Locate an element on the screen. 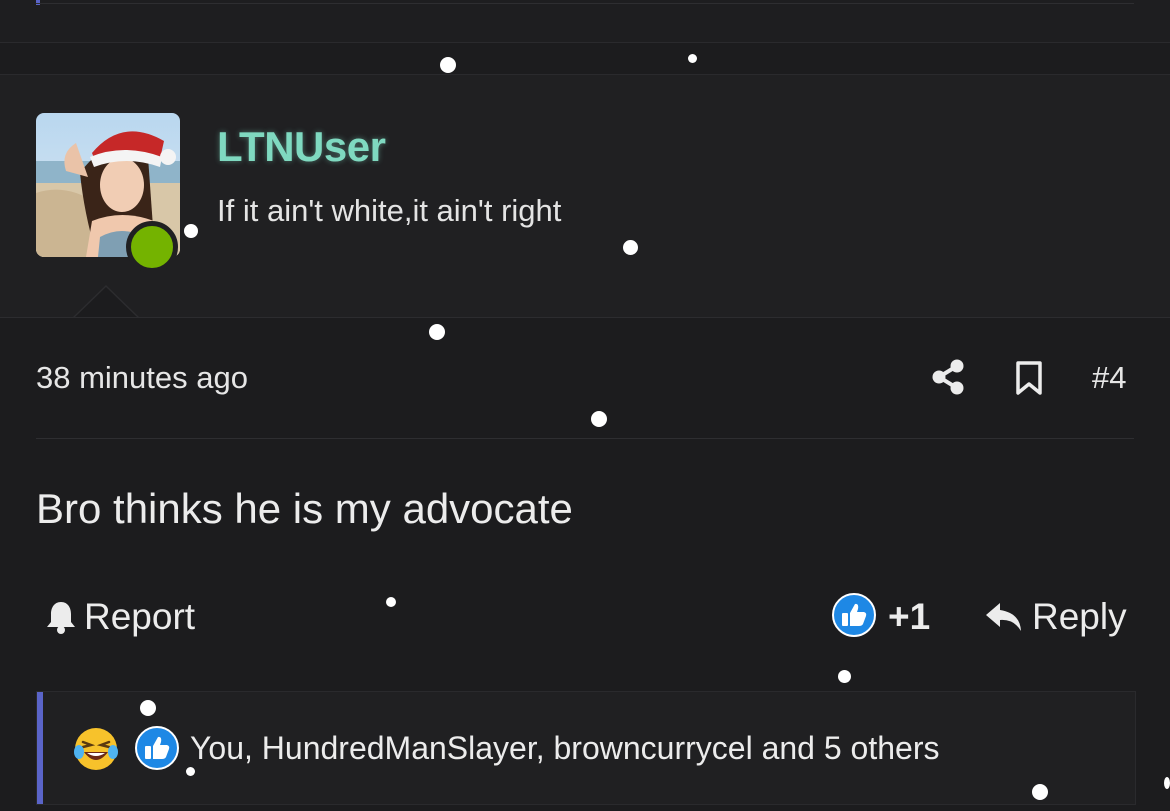  bell-icon is located at coordinates (61, 618).